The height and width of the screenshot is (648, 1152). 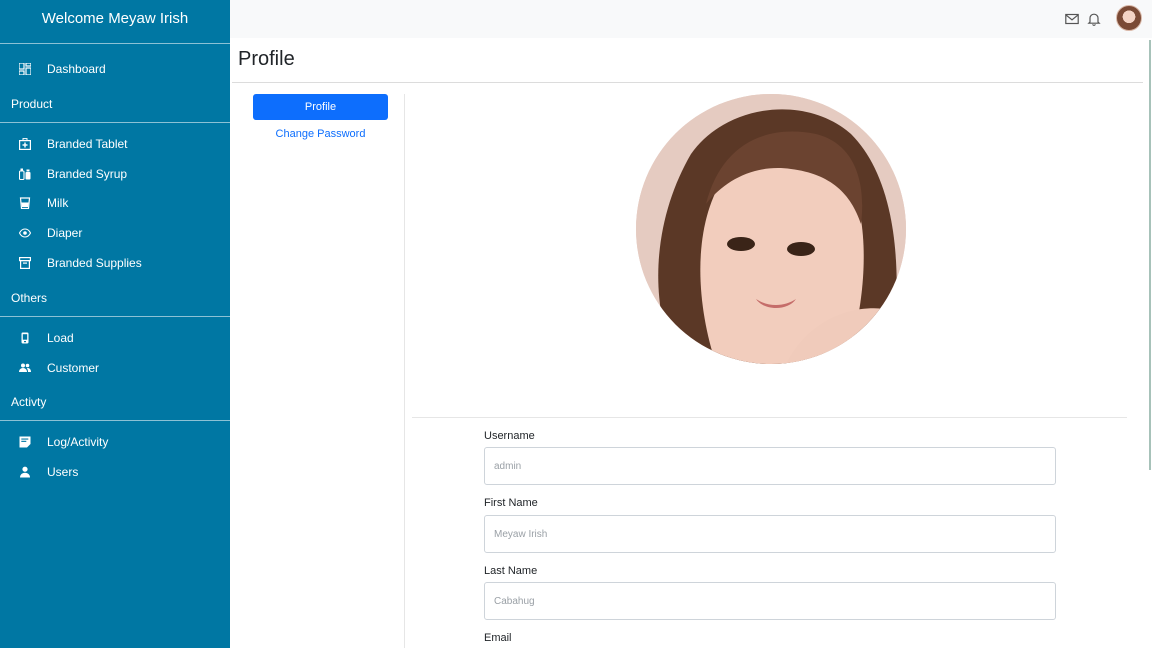 I want to click on last-name-field, so click(x=770, y=601).